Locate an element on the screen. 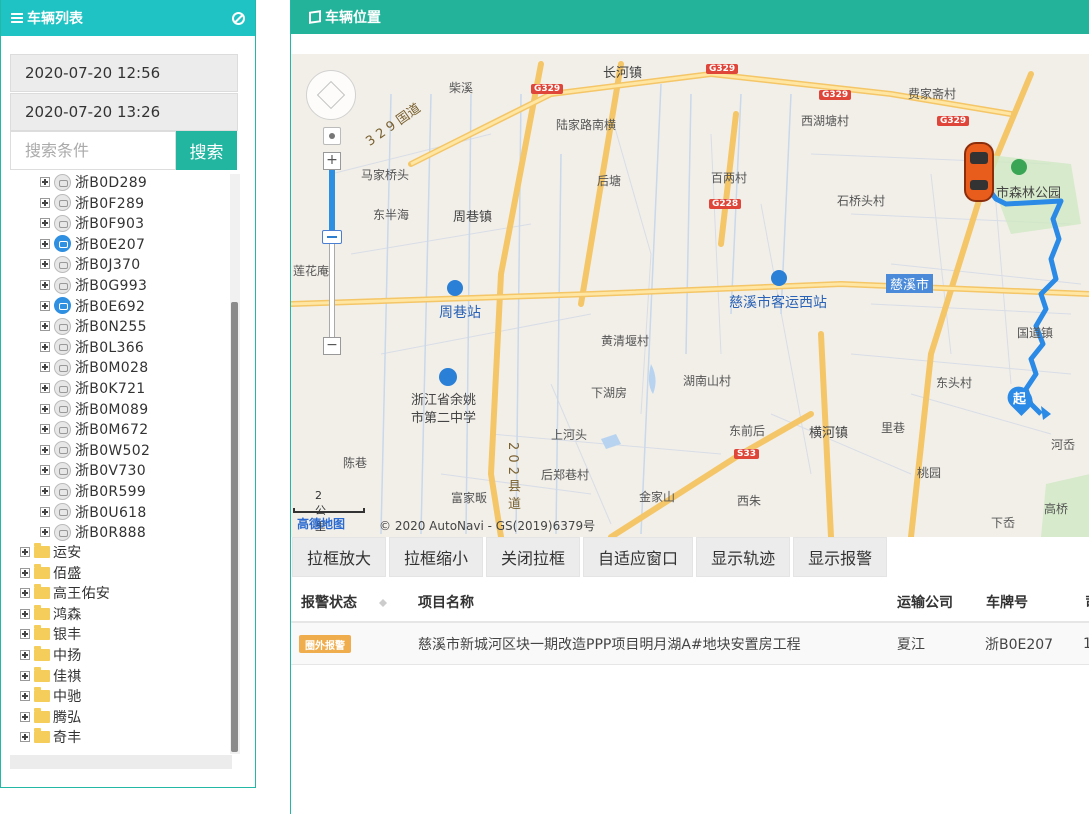  folder-icon is located at coordinates (42, 715).